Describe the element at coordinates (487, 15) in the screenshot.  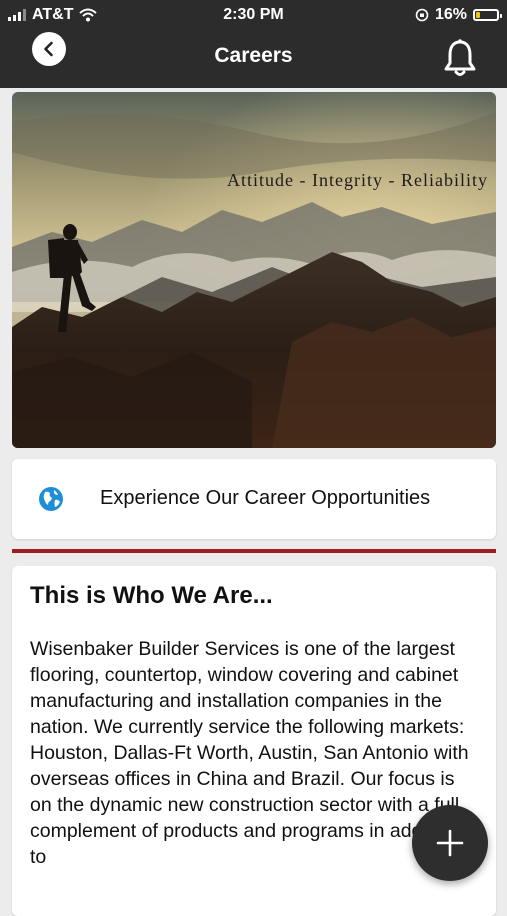
I see `battery-icon` at that location.